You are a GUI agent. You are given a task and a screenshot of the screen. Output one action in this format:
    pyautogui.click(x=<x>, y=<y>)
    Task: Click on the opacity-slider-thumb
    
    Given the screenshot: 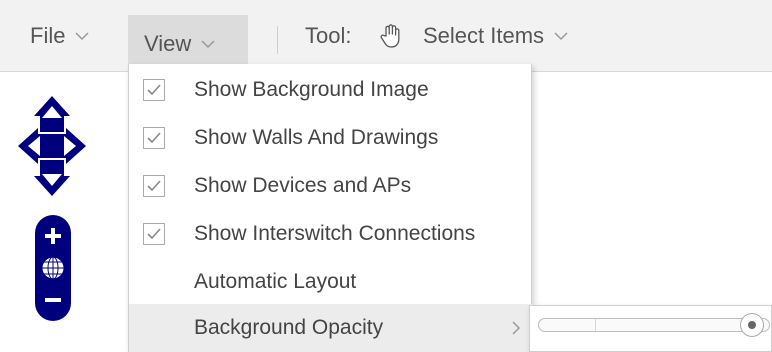 What is the action you would take?
    pyautogui.click(x=752, y=325)
    